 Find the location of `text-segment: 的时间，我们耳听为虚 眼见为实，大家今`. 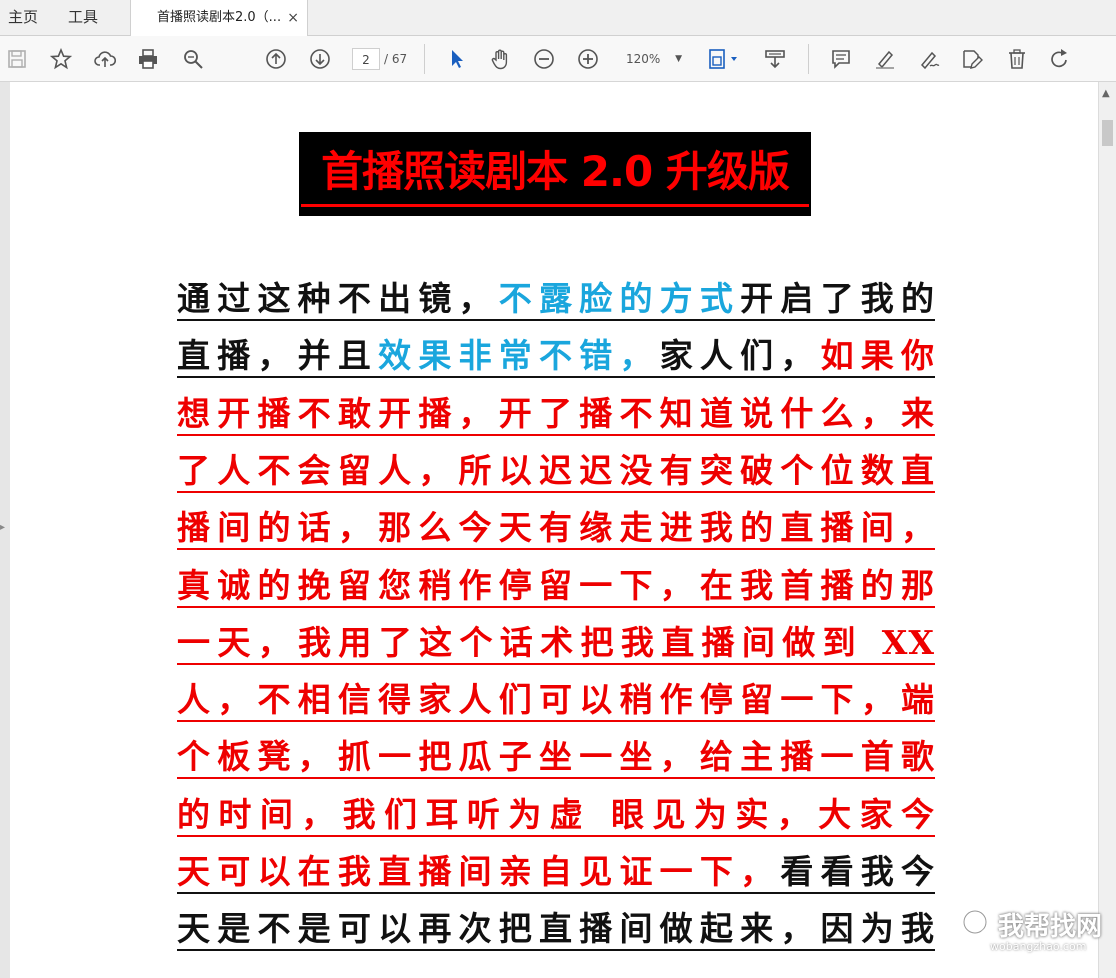

text-segment: 的时间，我们耳听为虚 眼见为实，大家今 is located at coordinates (556, 814).